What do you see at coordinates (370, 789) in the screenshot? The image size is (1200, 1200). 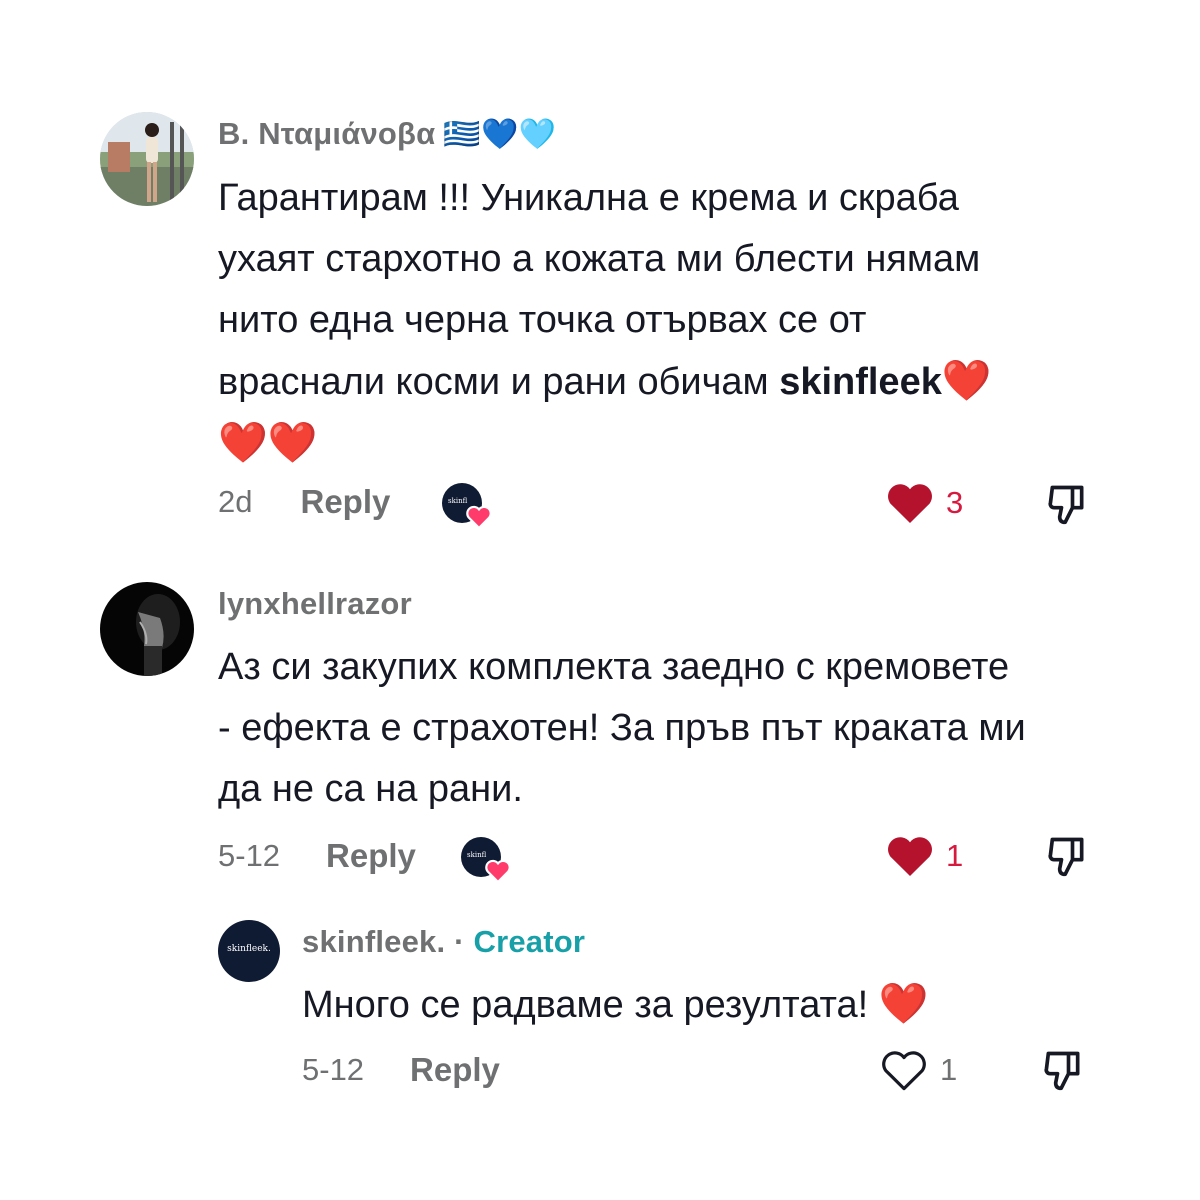 I see `comment-line: да не са на рани.` at bounding box center [370, 789].